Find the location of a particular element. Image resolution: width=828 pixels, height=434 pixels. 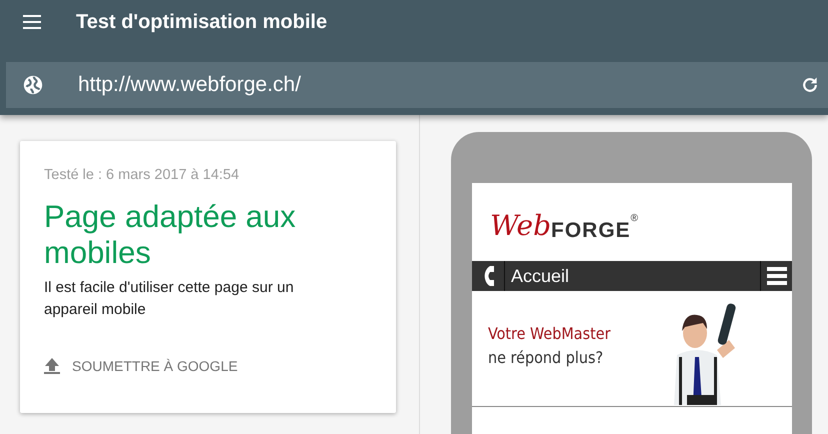

nav-label: Accueil is located at coordinates (635, 276).